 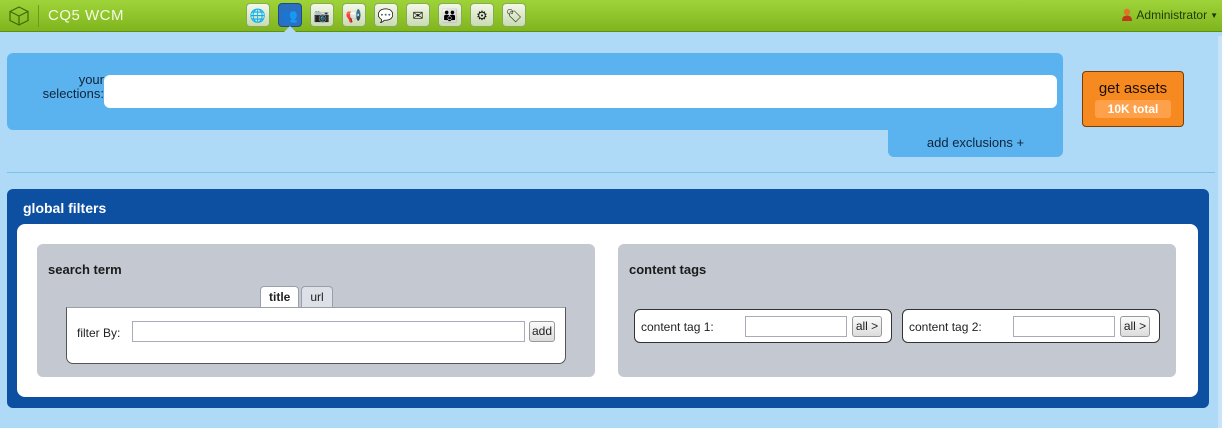 What do you see at coordinates (317, 296) in the screenshot?
I see `tab-url: url` at bounding box center [317, 296].